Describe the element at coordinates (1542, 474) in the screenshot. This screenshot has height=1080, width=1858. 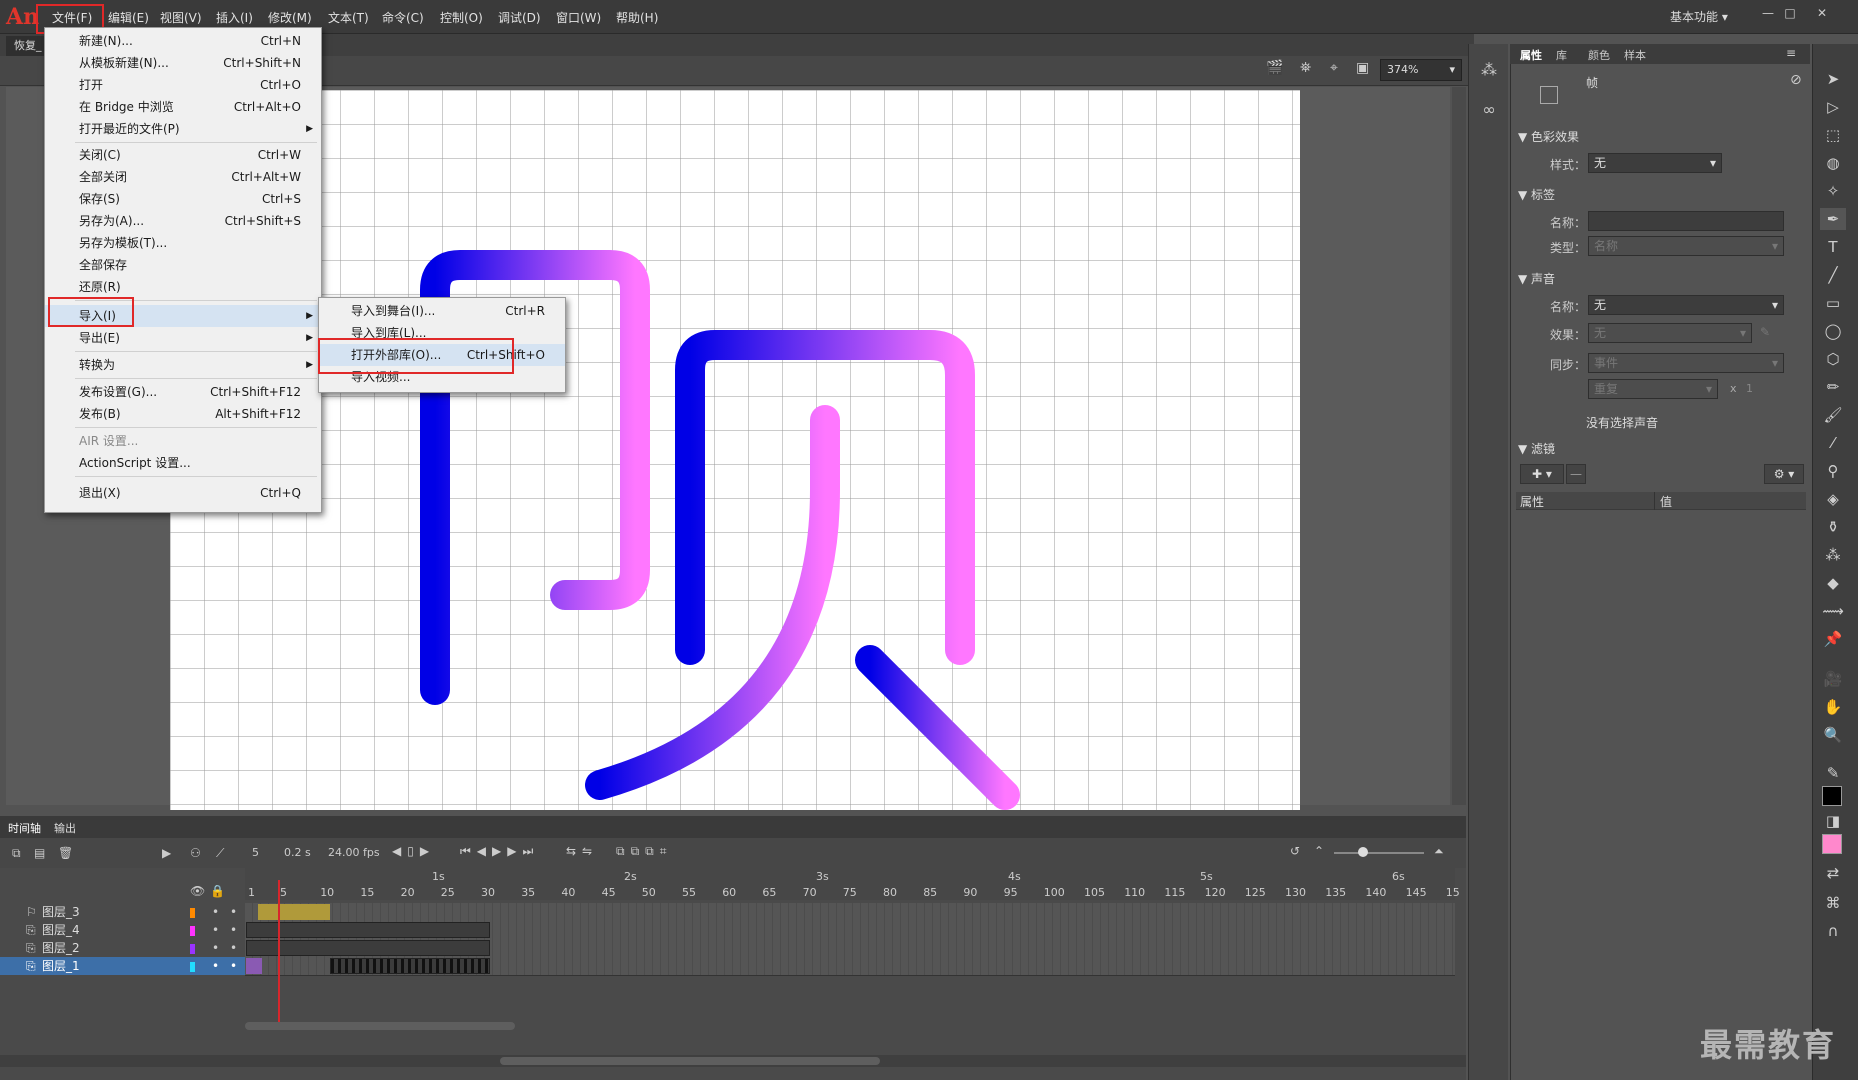
I see `add-filter-button: ✚ ▾` at that location.